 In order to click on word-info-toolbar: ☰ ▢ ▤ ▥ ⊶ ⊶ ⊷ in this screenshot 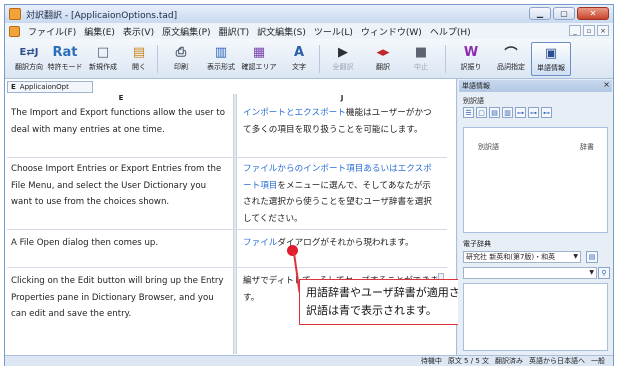, I will do `click(507, 112)`.